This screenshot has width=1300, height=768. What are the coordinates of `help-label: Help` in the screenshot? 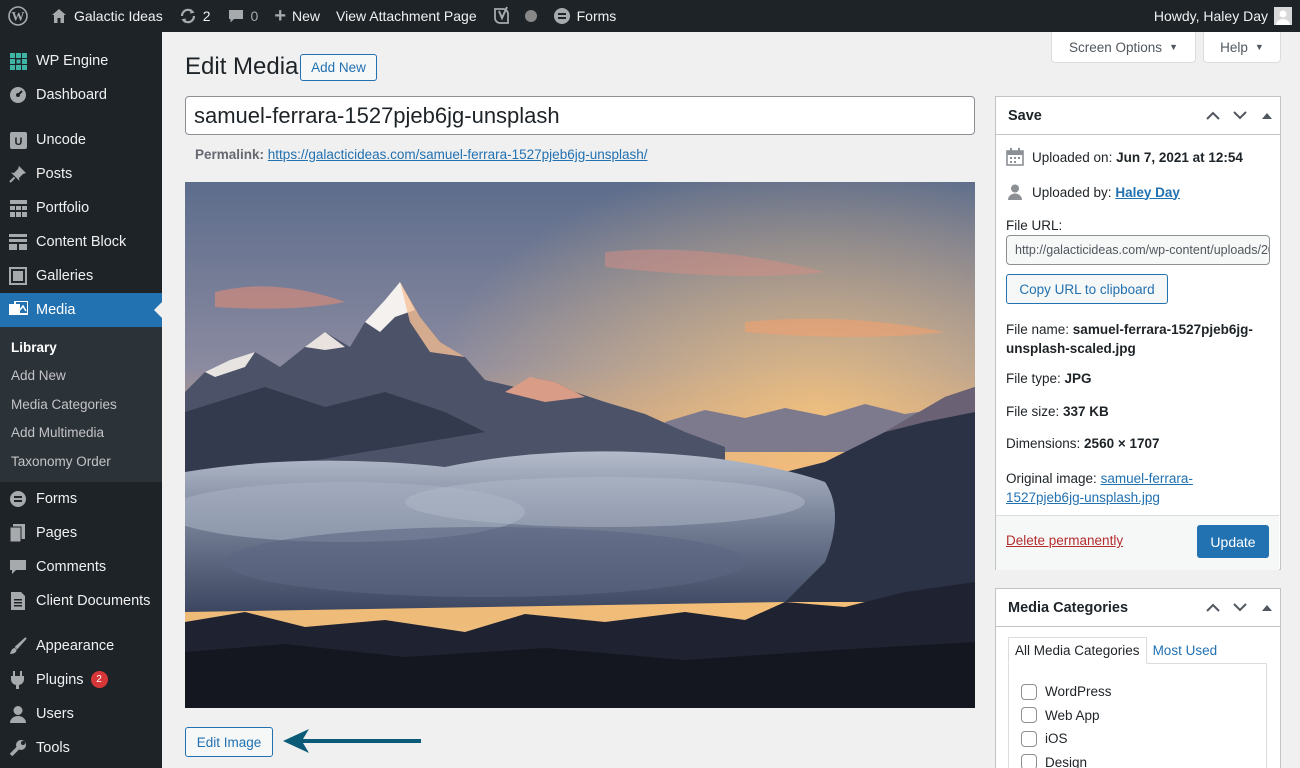 It's located at (1234, 47).